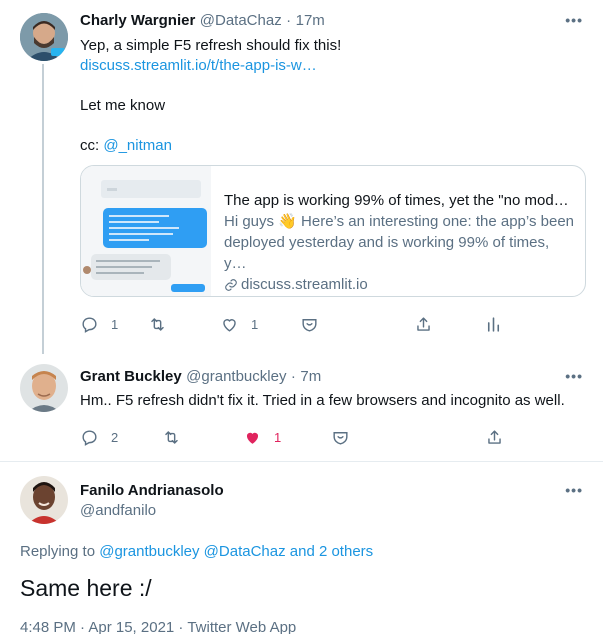  What do you see at coordinates (115, 324) in the screenshot?
I see `reply-count: 1` at bounding box center [115, 324].